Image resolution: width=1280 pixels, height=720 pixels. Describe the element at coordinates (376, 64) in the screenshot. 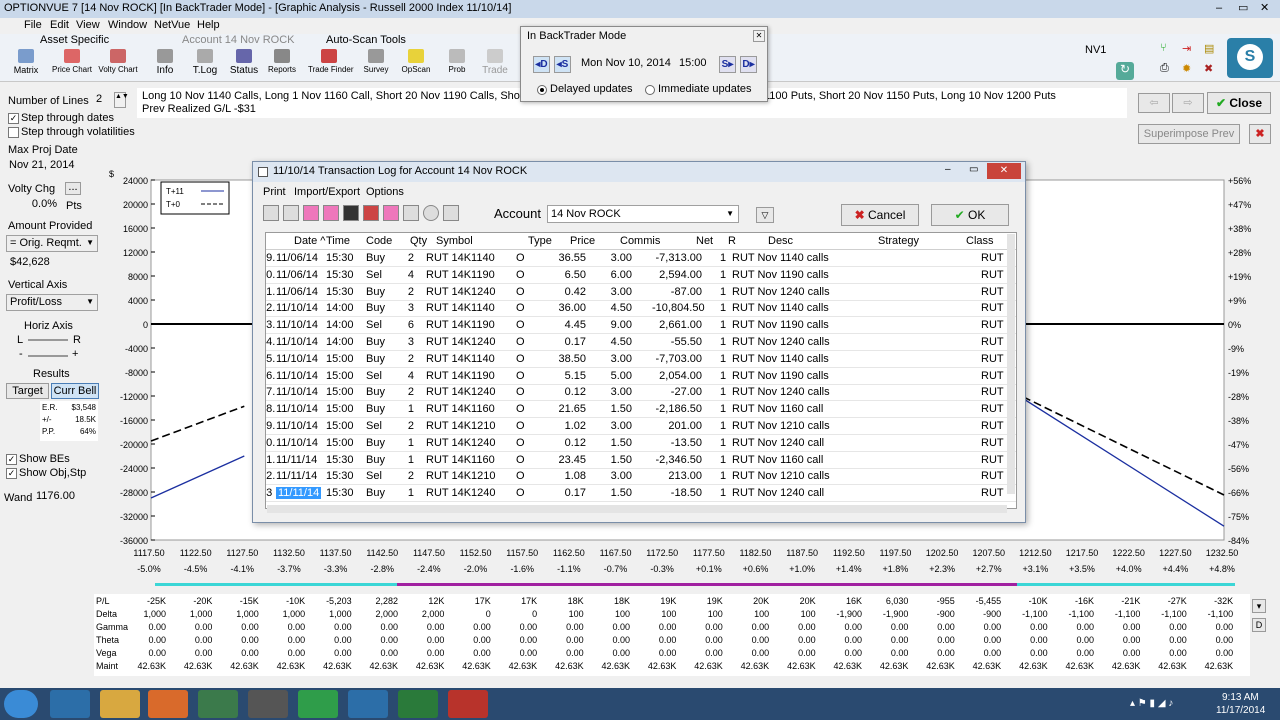

I see `survey-button: Survey` at that location.